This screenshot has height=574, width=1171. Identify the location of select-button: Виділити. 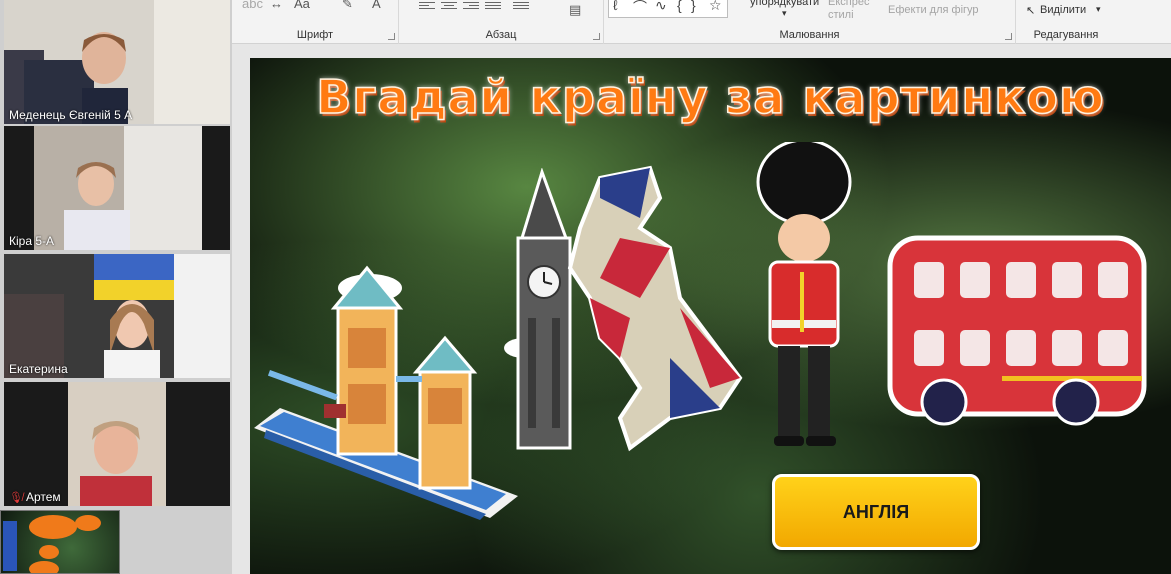
(1063, 10).